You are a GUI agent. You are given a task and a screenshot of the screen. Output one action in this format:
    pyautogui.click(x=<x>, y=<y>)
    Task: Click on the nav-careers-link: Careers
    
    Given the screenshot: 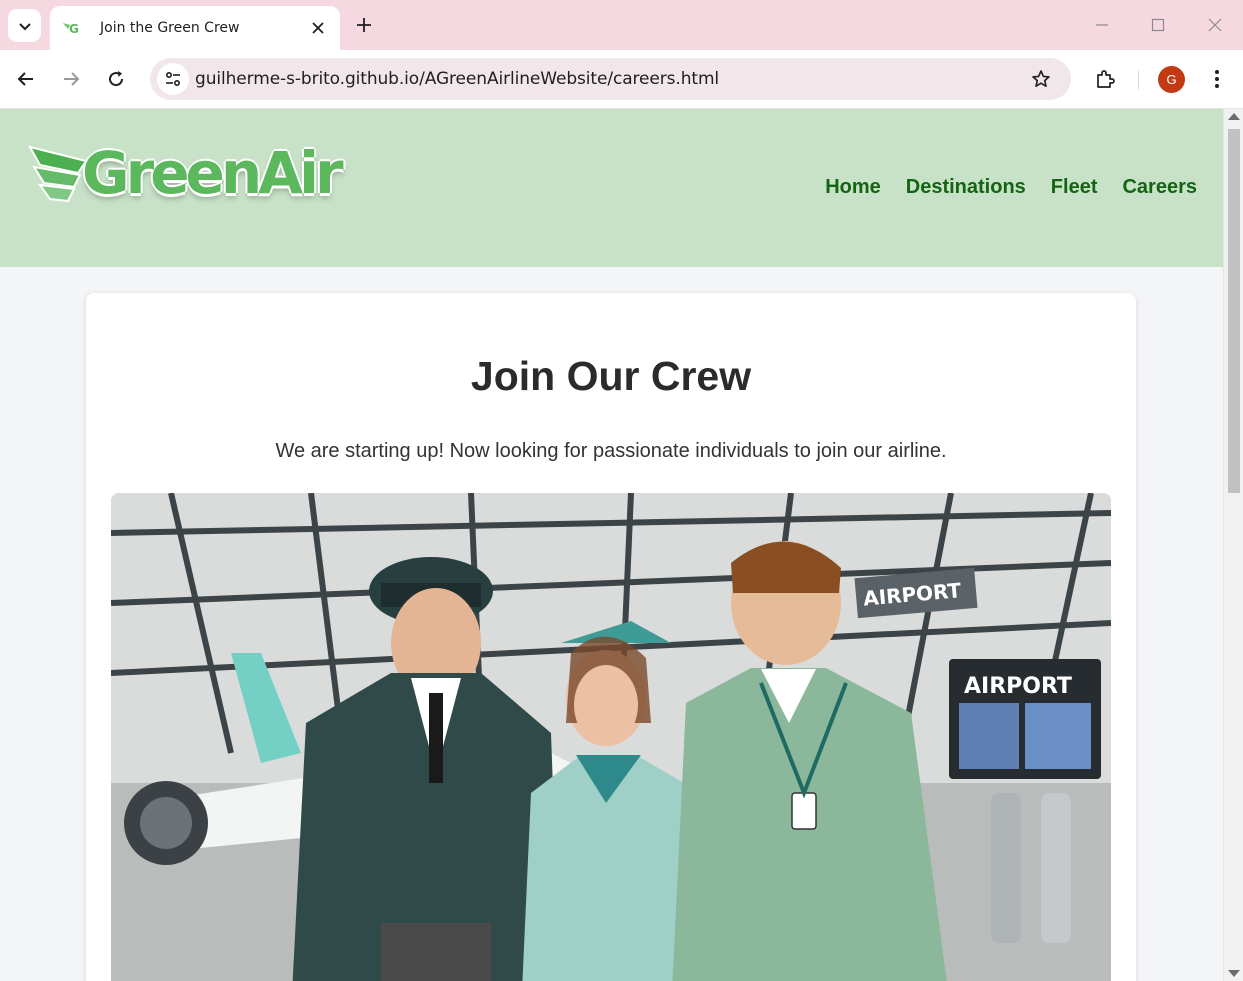 What is the action you would take?
    pyautogui.click(x=1159, y=187)
    